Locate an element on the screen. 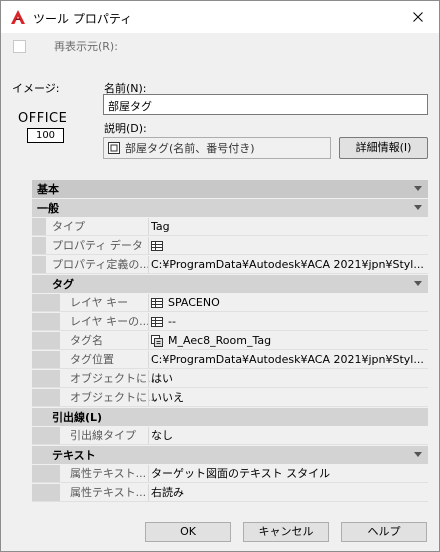 The image size is (440, 552). ok-button: OK is located at coordinates (188, 532).